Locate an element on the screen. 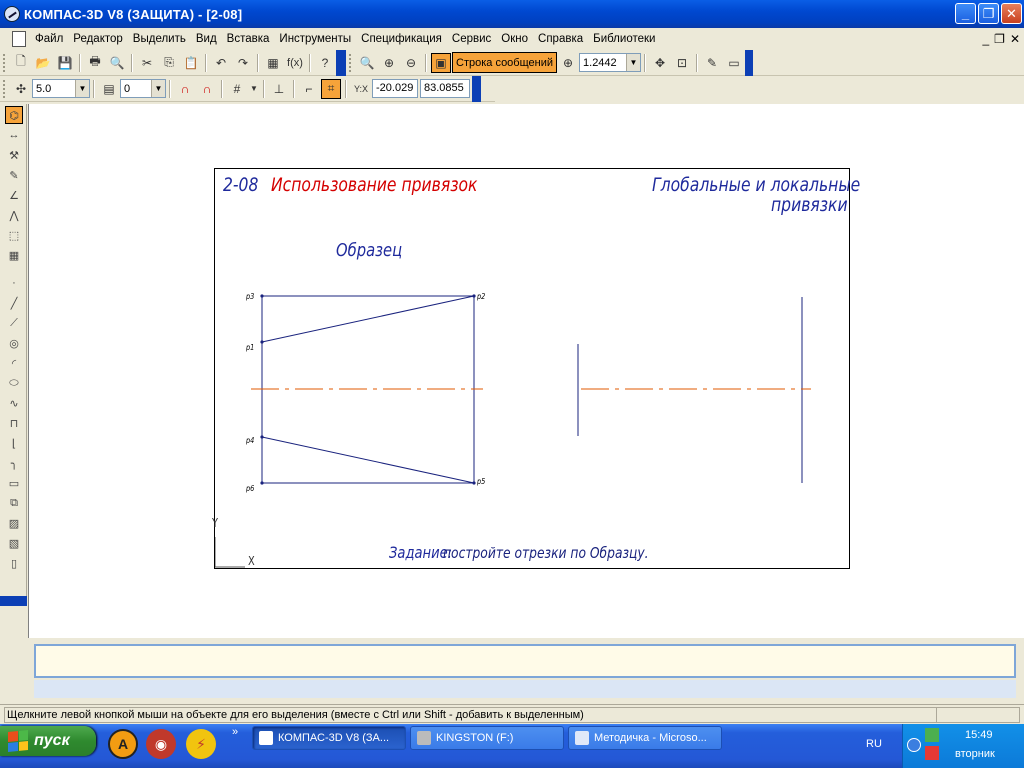 The height and width of the screenshot is (768, 1024). minimize-button: _ is located at coordinates (965, 13).